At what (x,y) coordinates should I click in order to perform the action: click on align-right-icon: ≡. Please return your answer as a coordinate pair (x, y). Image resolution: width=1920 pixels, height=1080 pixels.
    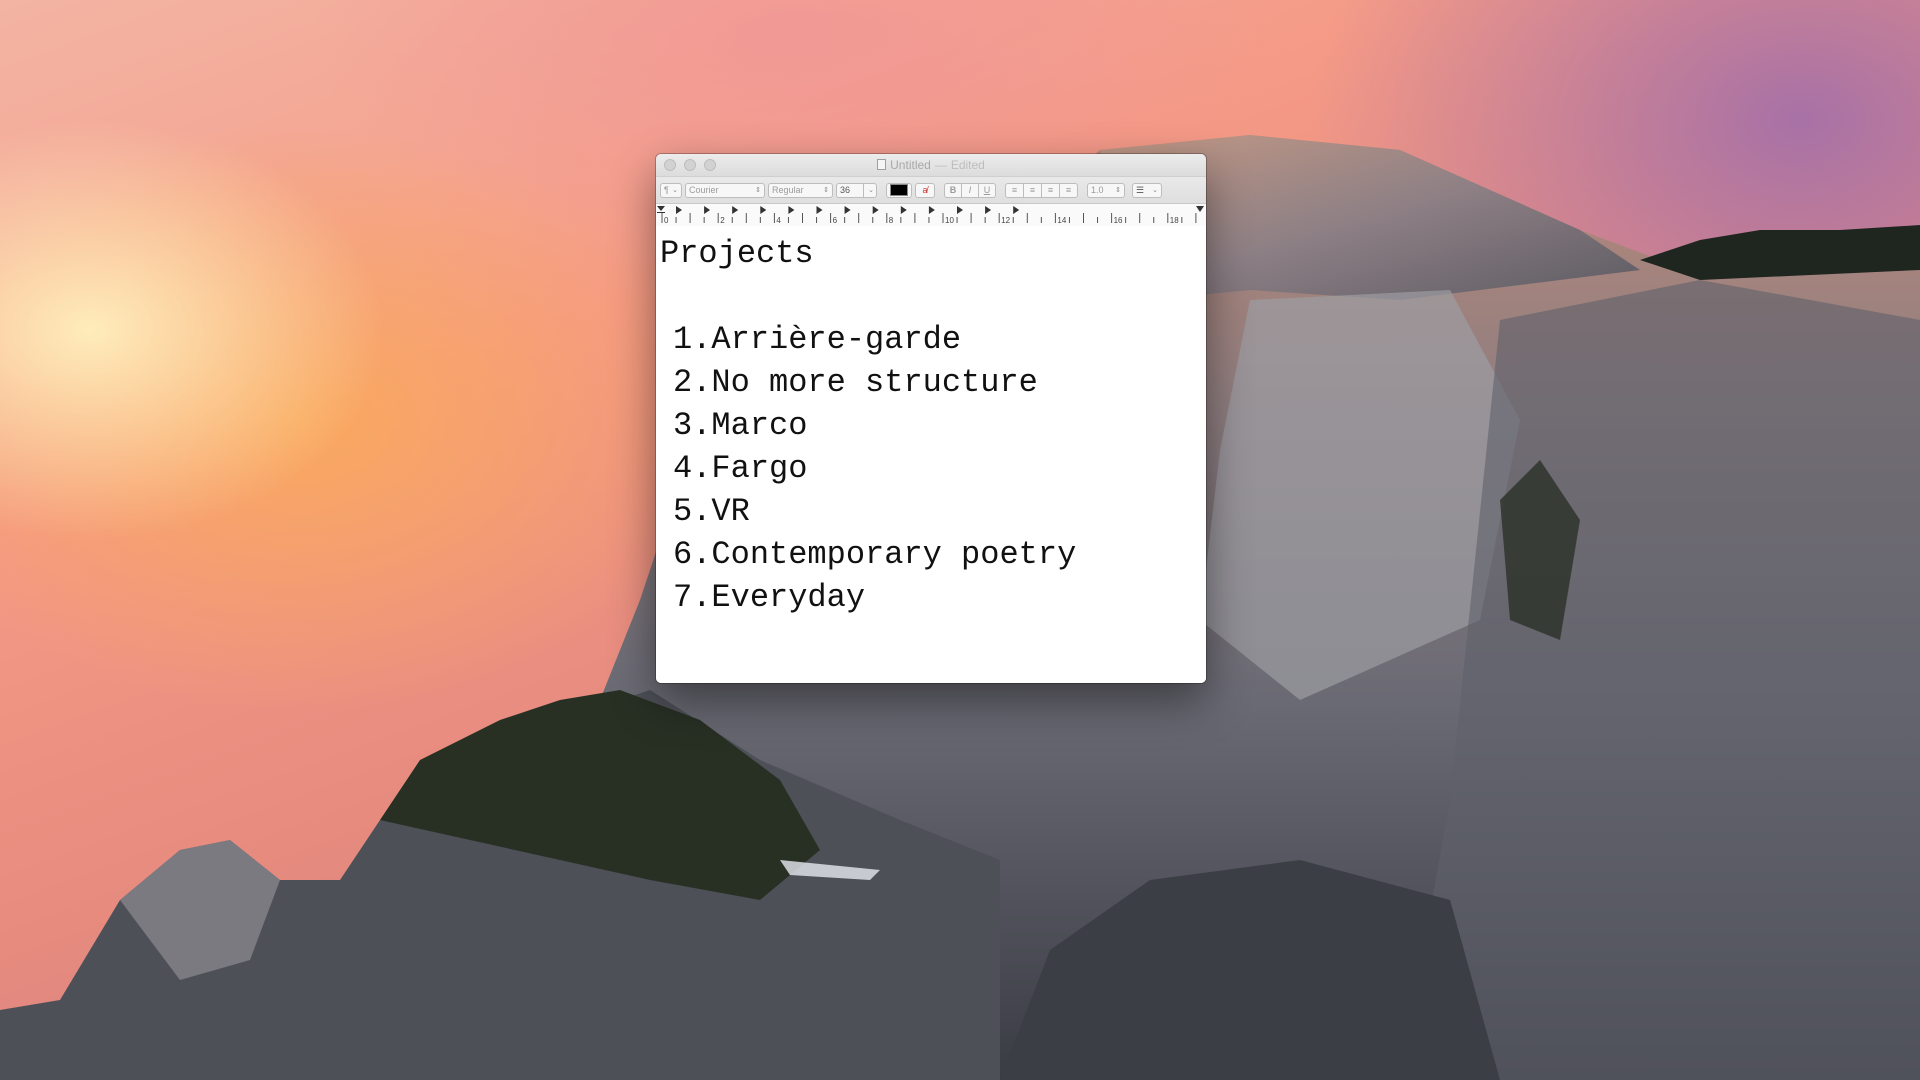
    Looking at the image, I should click on (1050, 190).